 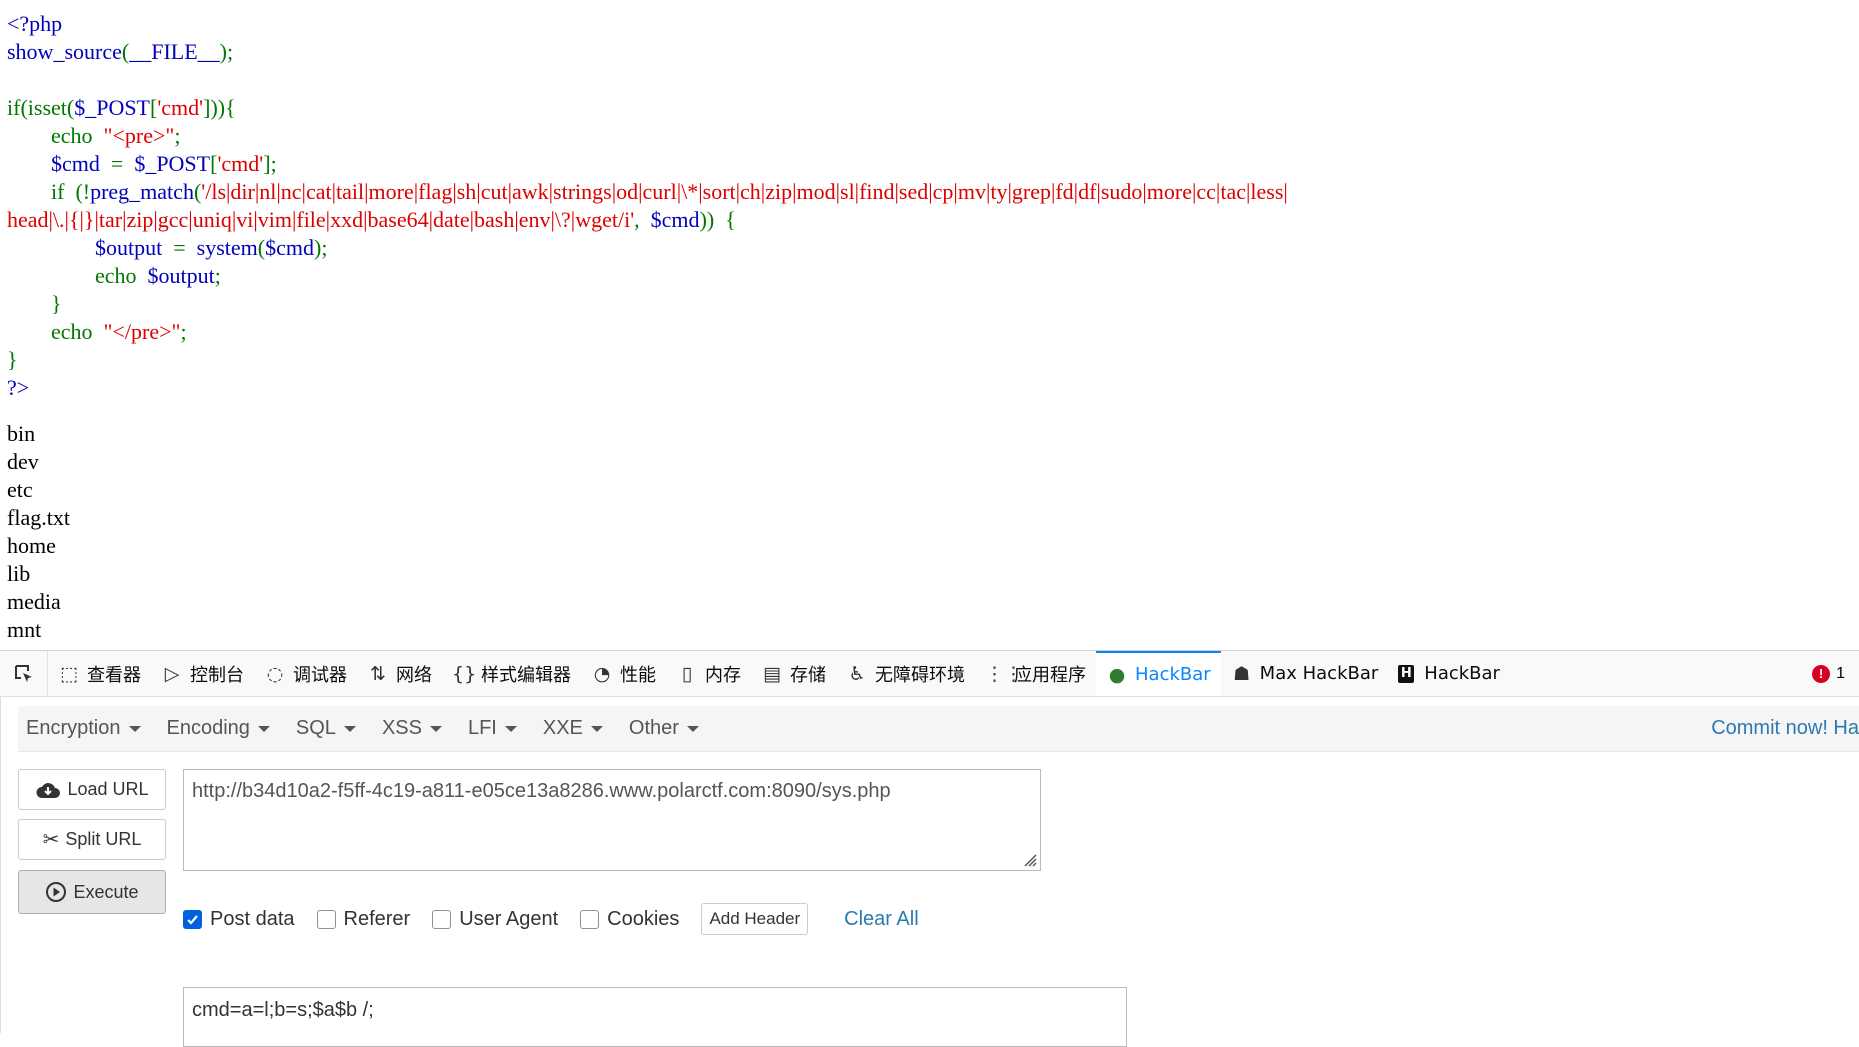 I want to click on hackbar-menu-items: Encryption Encoding SQL XSS LFI XXE Other, so click(x=367, y=728).